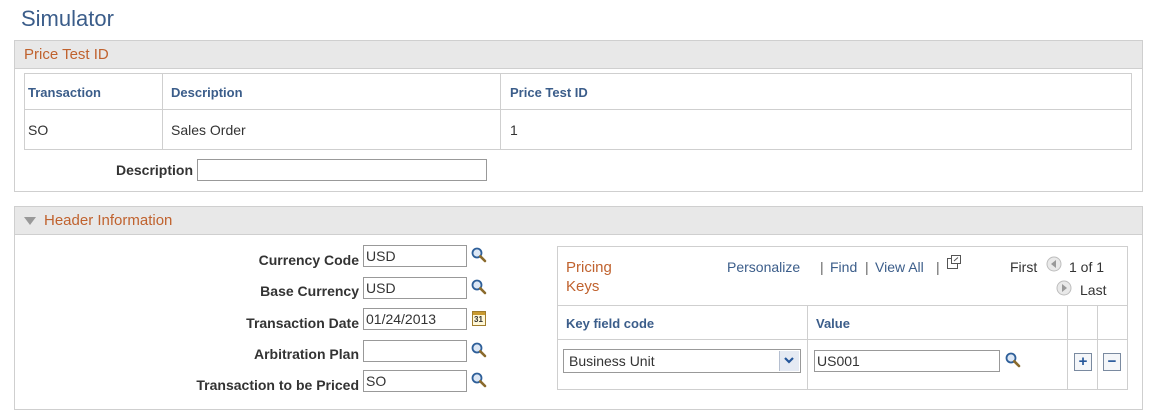 The height and width of the screenshot is (415, 1151). I want to click on cell-price-test-id: 1, so click(514, 130).